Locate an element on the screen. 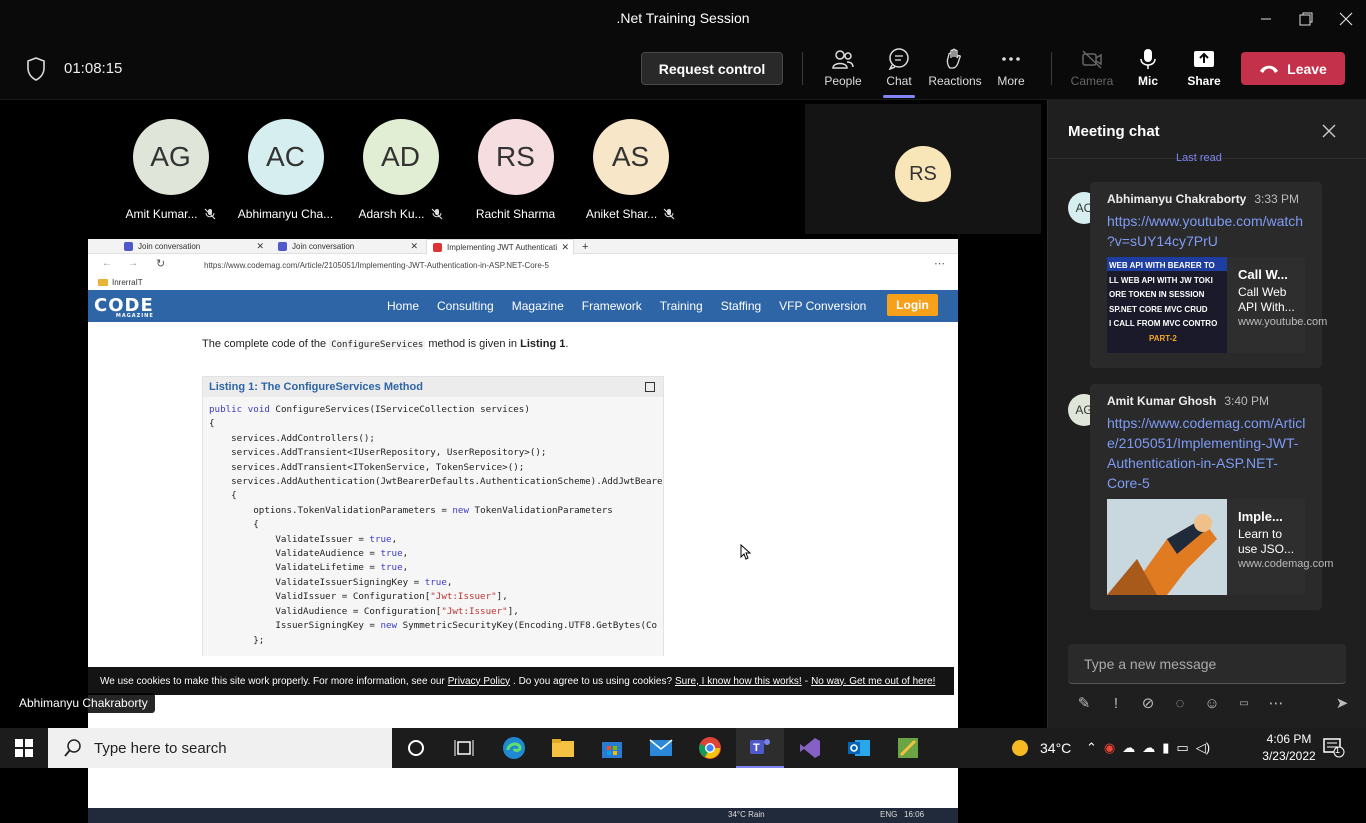 Image resolution: width=1366 pixels, height=823 pixels. mail-app is located at coordinates (661, 748).